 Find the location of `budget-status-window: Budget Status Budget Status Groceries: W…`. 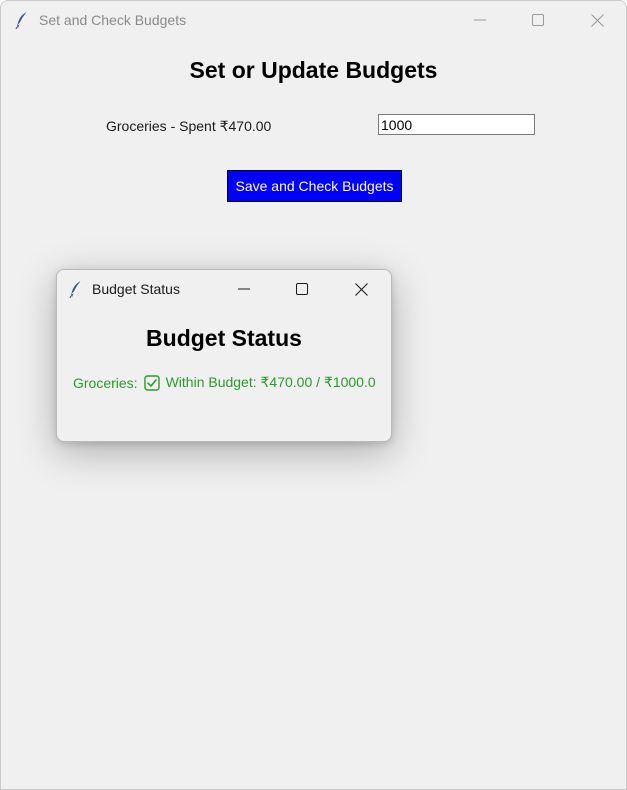

budget-status-window: Budget Status Budget Status Groceries: W… is located at coordinates (224, 355).